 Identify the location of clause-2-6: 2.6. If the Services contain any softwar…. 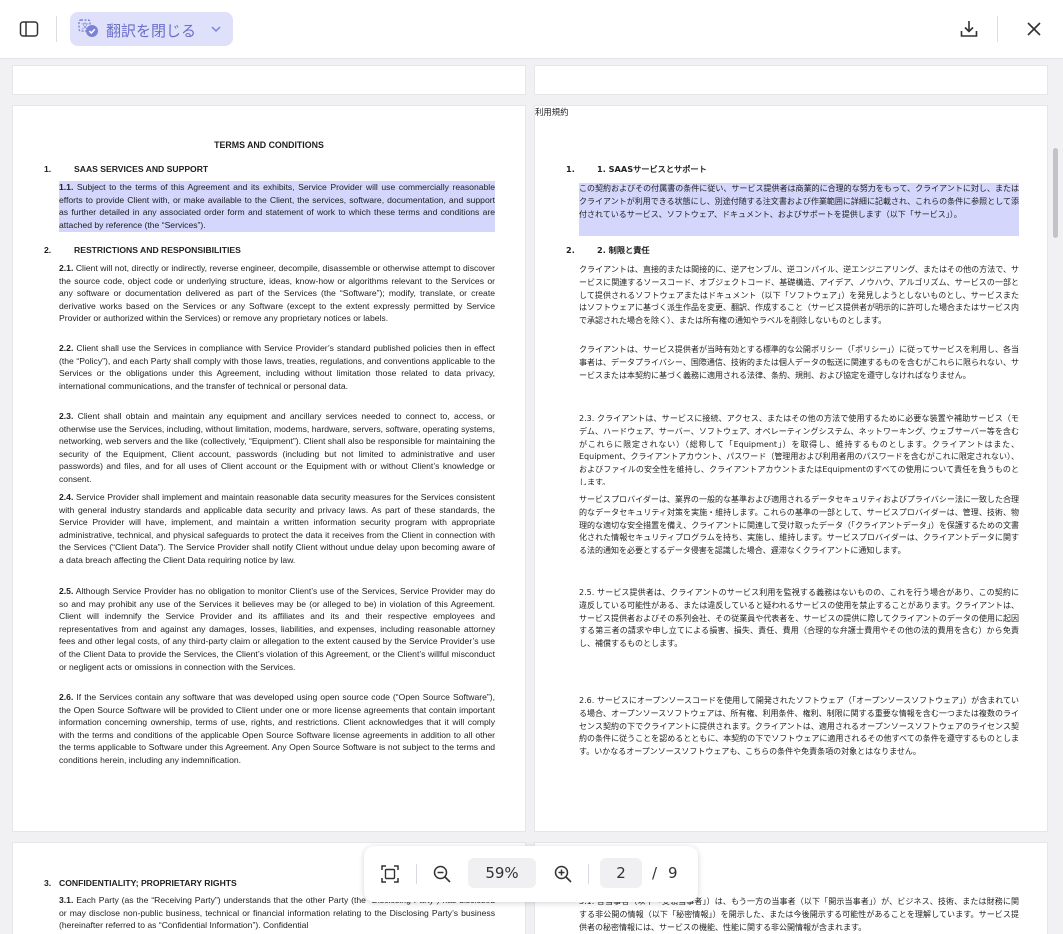
(277, 735).